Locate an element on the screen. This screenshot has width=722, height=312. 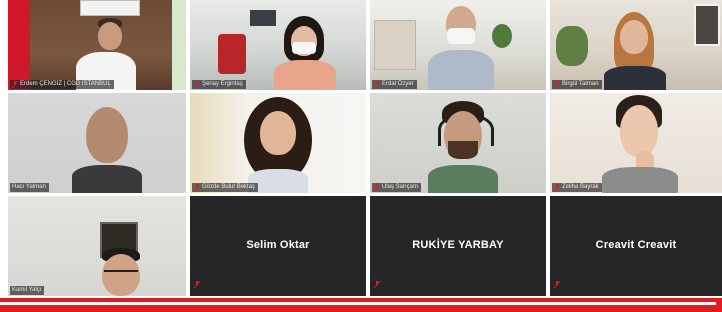
video-tile-p5: Hacı Yalman is located at coordinates (97, 143).